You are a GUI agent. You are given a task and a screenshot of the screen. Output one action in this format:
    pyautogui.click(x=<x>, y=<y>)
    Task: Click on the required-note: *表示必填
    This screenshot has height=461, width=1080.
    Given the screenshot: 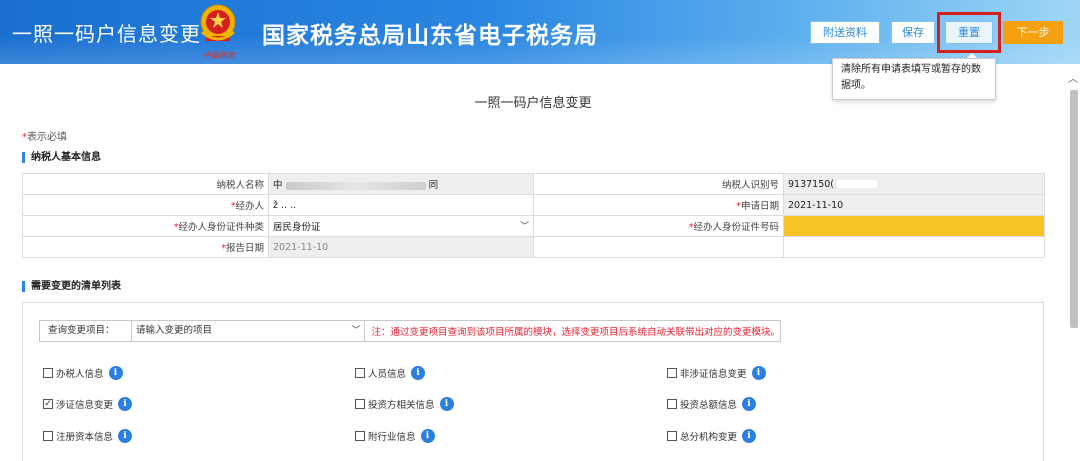 What is the action you would take?
    pyautogui.click(x=44, y=135)
    